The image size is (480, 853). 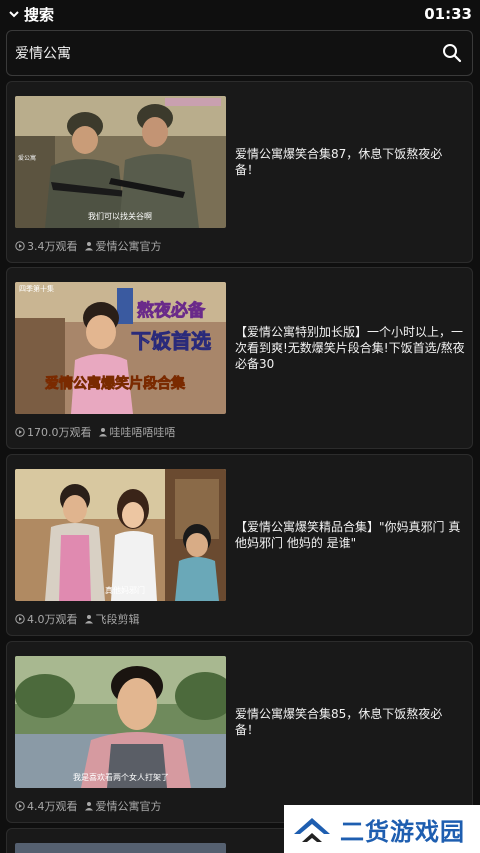 I want to click on video-thumbnail: 真他妈邪门, so click(x=120, y=535).